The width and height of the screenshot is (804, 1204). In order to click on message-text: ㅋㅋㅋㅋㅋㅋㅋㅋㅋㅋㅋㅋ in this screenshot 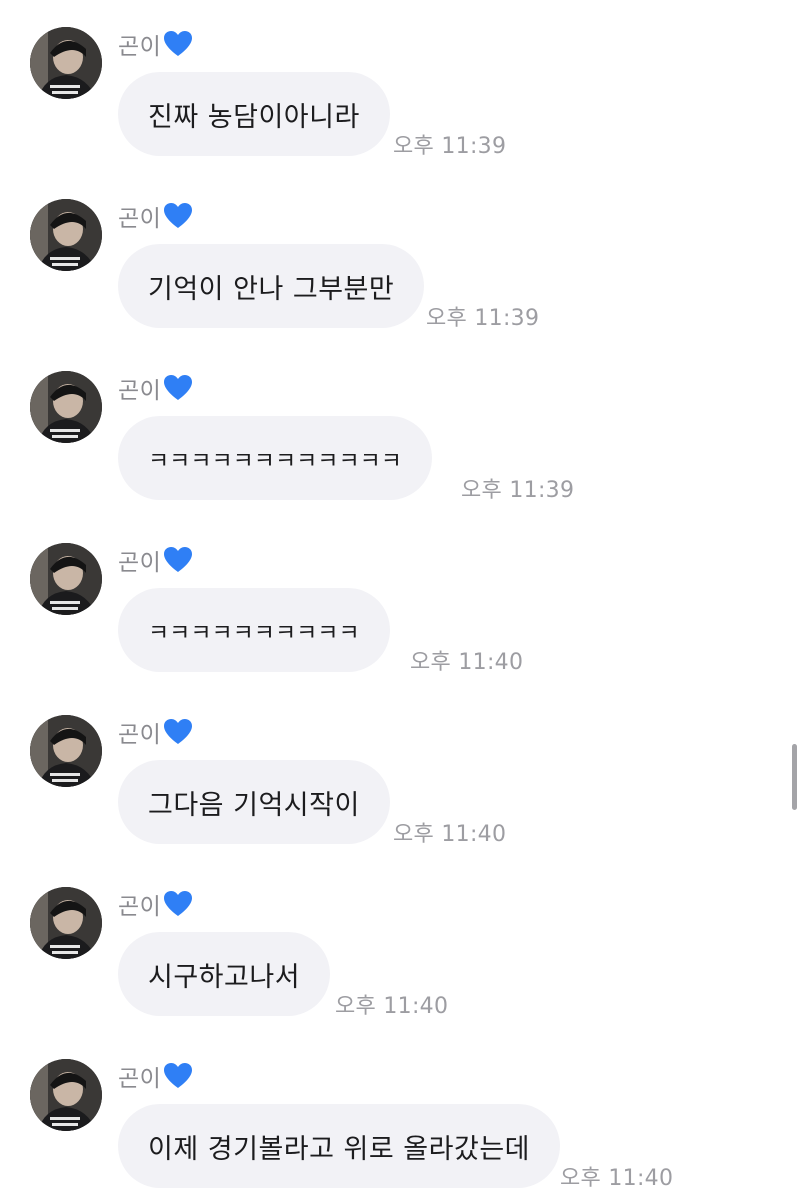, I will do `click(275, 461)`.